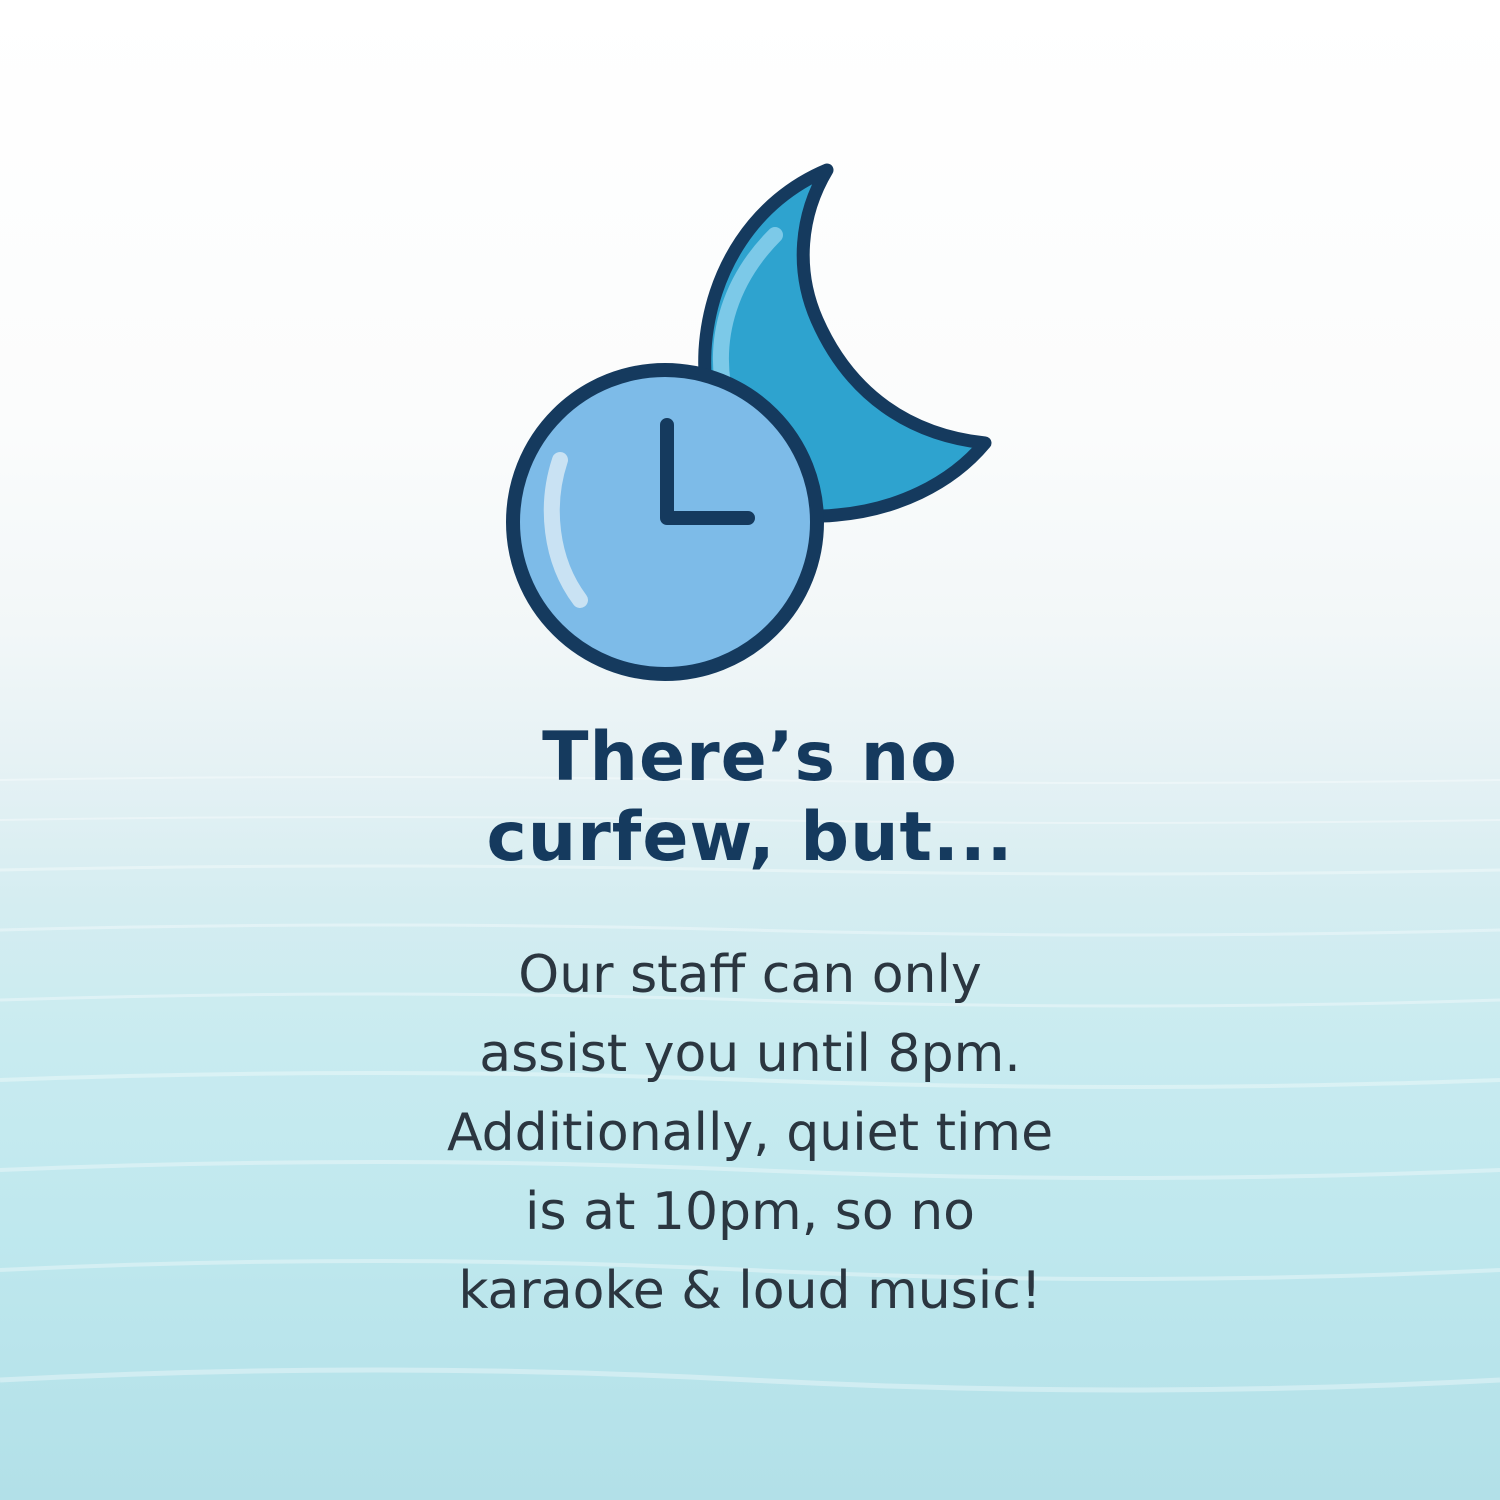 This screenshot has width=1500, height=1500. I want to click on body-line-5: karaoke & loud music!, so click(750, 1291).